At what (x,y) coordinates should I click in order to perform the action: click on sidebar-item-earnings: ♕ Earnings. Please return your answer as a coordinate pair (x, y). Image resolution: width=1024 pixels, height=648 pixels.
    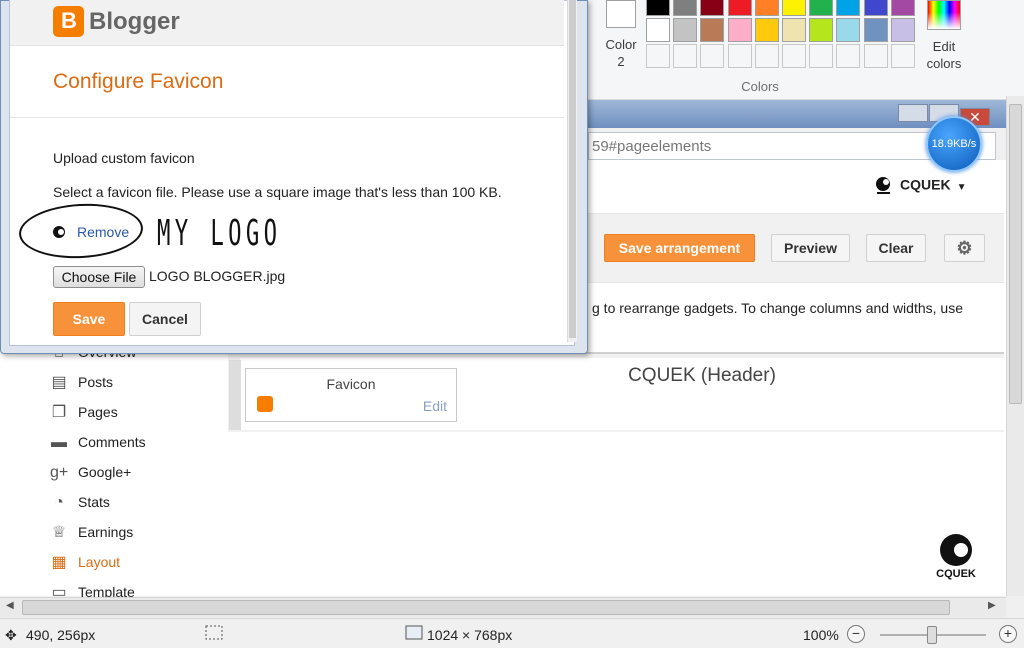
    Looking at the image, I should click on (91, 534).